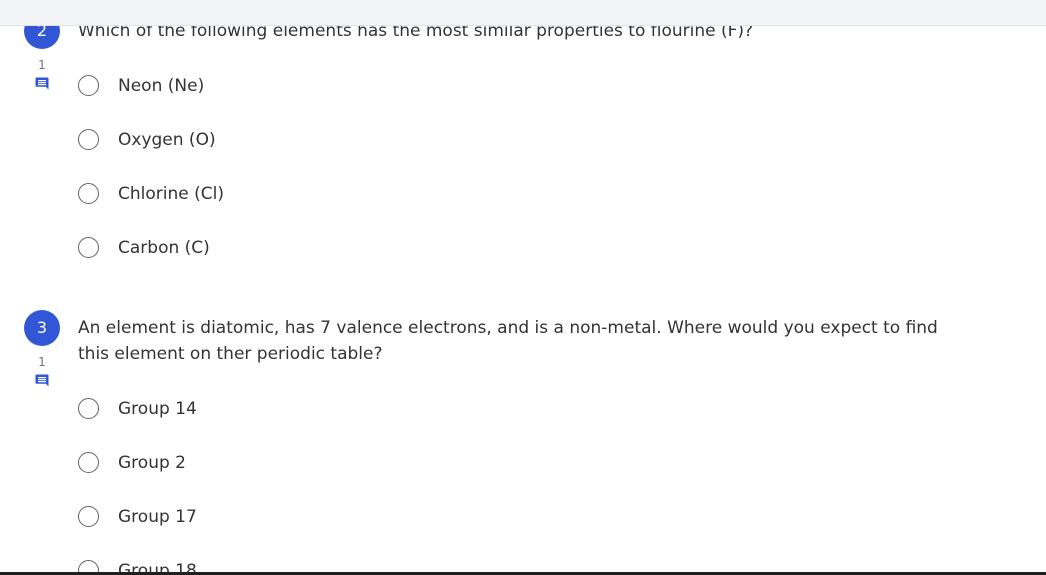 The image size is (1046, 575). I want to click on answer-option: Group 2, so click(278, 465).